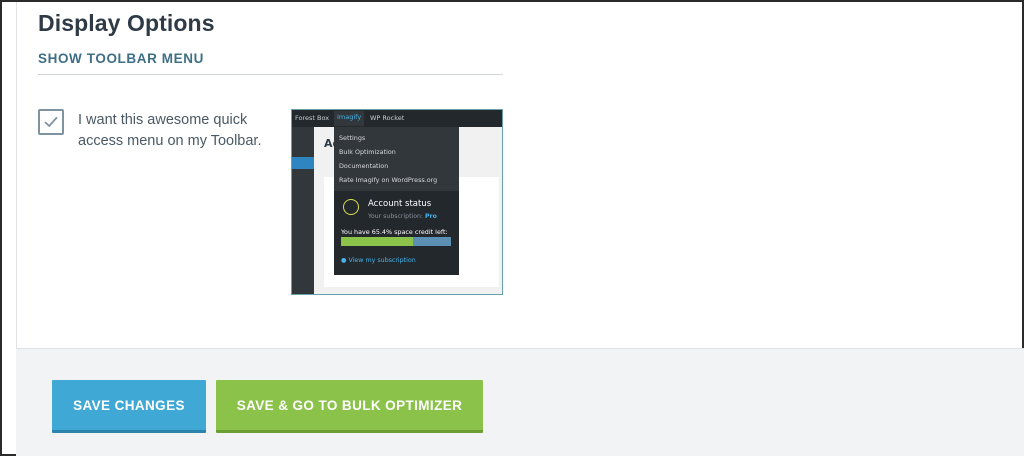  I want to click on preview-menu-item: Settings, so click(352, 138).